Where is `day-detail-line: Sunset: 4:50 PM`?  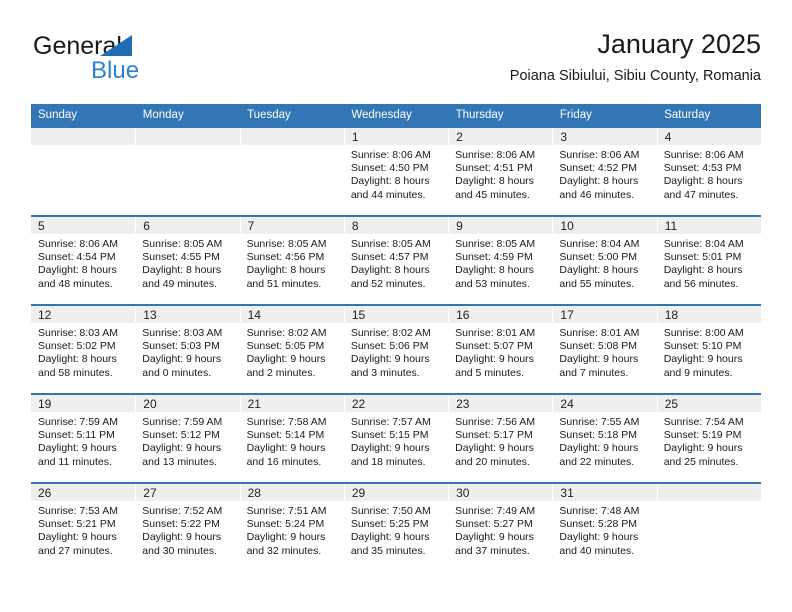
day-detail-line: Sunset: 4:50 PM is located at coordinates (389, 168).